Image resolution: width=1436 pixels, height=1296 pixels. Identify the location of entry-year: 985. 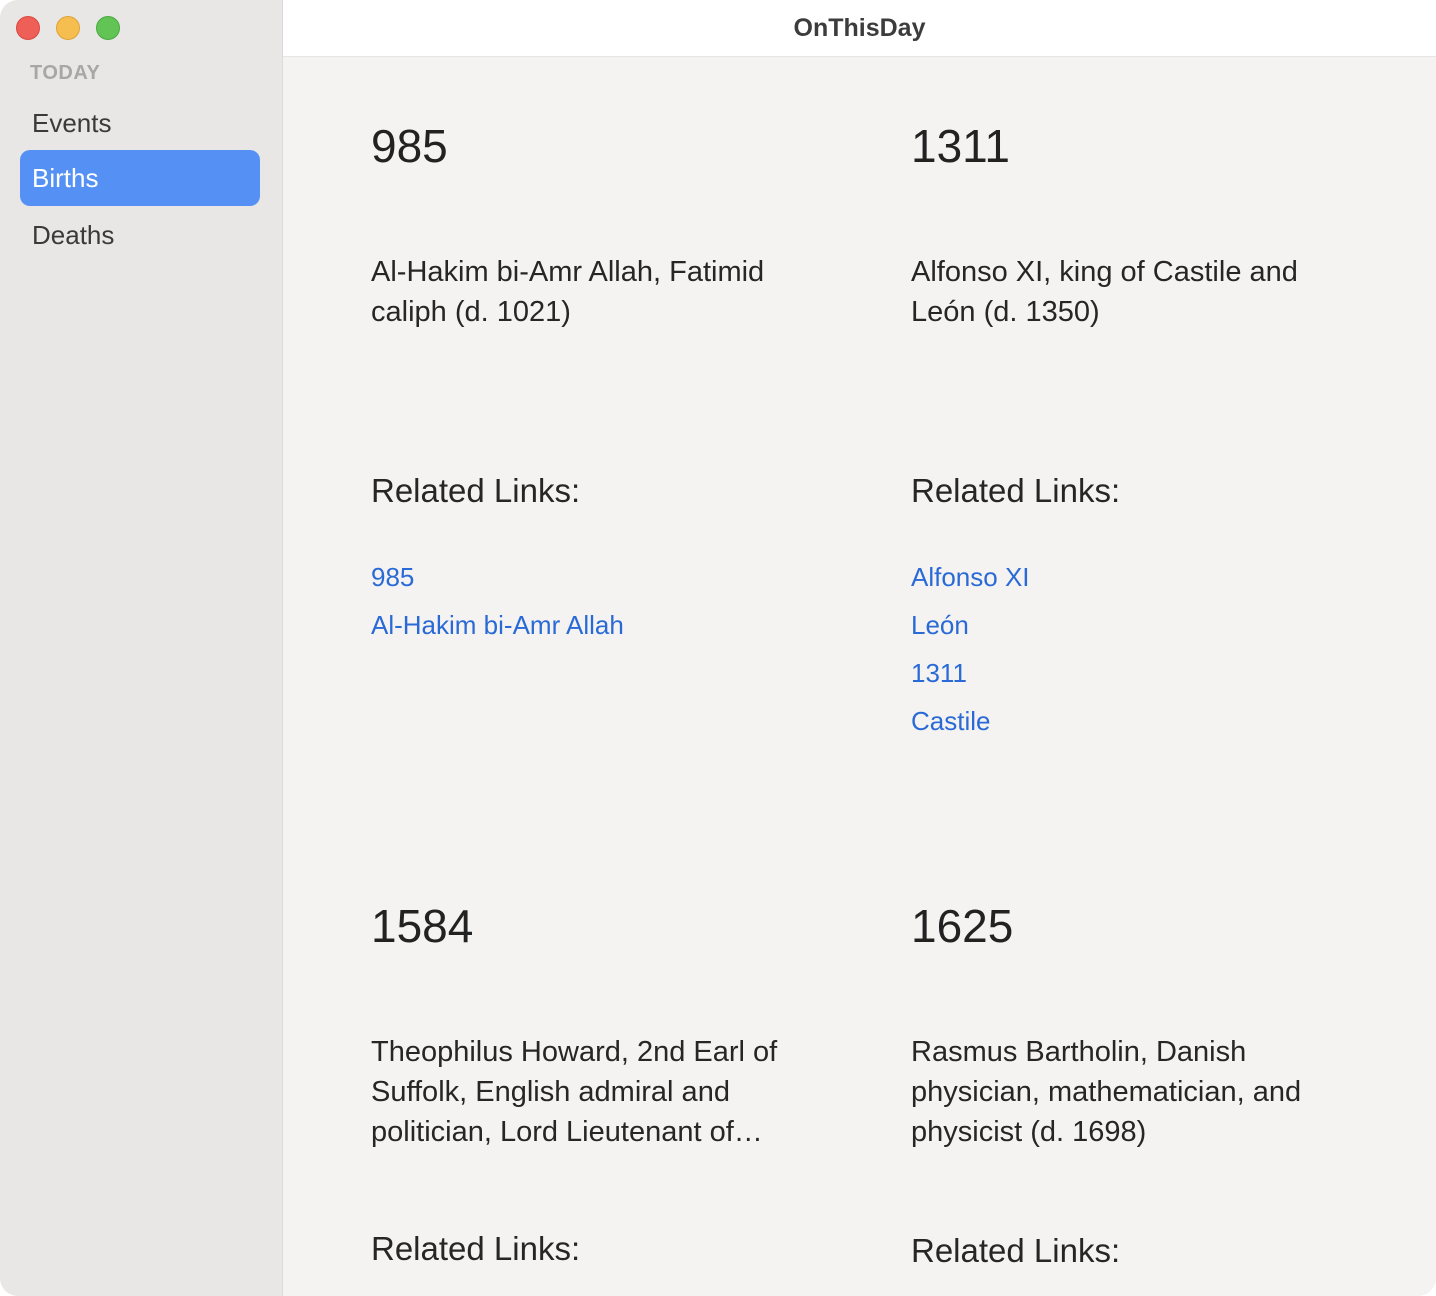
(409, 146).